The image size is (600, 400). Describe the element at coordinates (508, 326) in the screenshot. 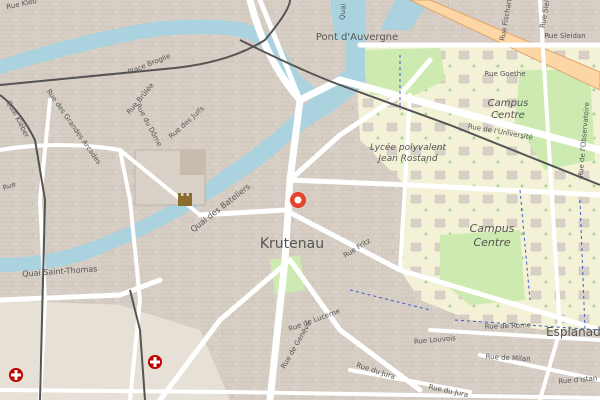

I see `street-rue-de-rome: Rue de Rome` at that location.